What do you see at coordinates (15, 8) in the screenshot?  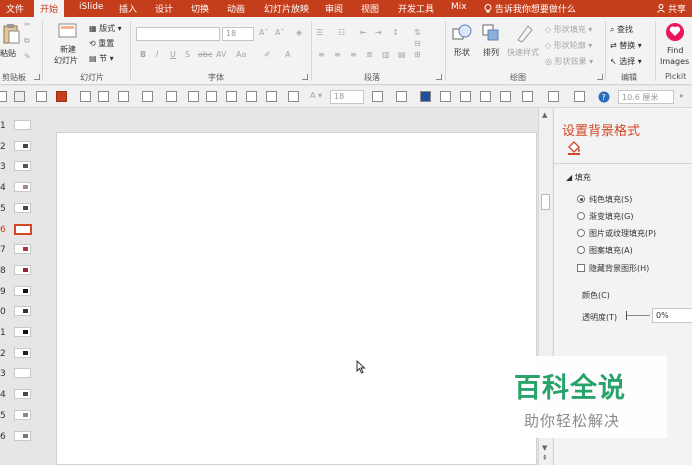 I see `tab-file: 文件` at bounding box center [15, 8].